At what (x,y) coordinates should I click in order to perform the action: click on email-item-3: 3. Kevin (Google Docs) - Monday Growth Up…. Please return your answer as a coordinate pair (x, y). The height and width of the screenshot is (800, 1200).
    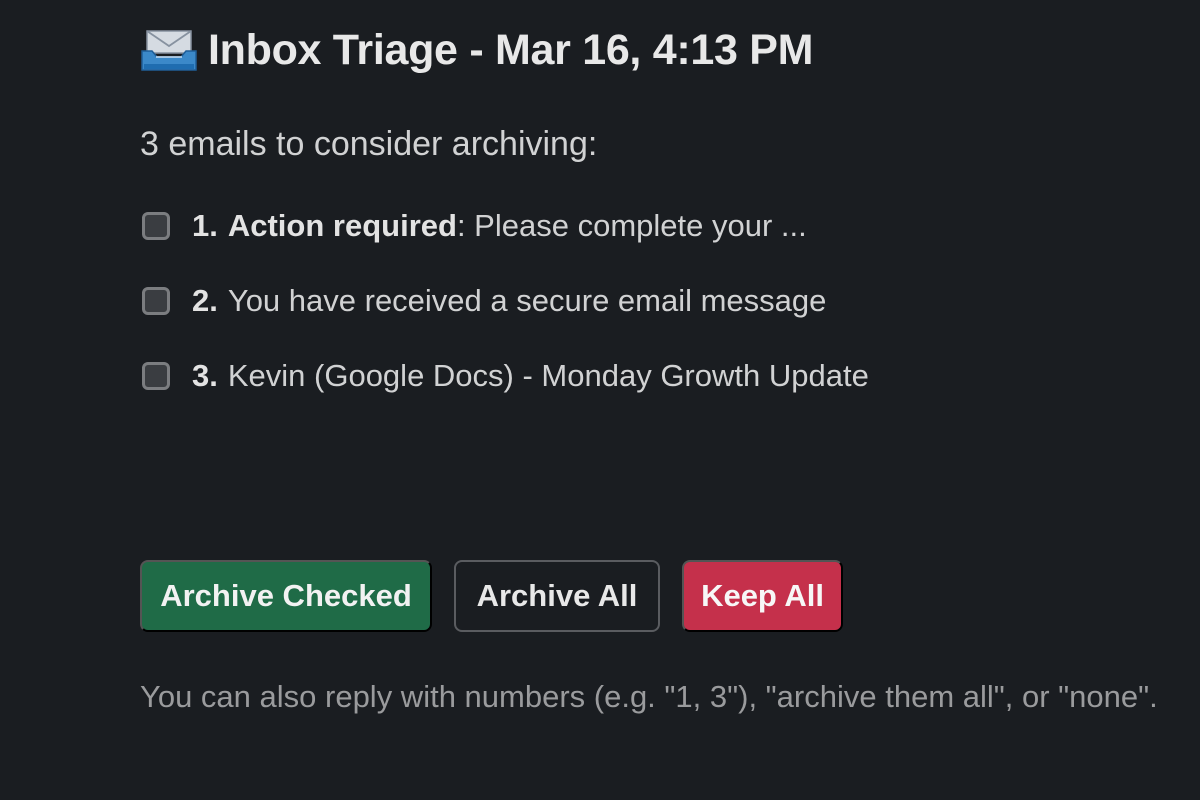
    Looking at the image, I should click on (650, 375).